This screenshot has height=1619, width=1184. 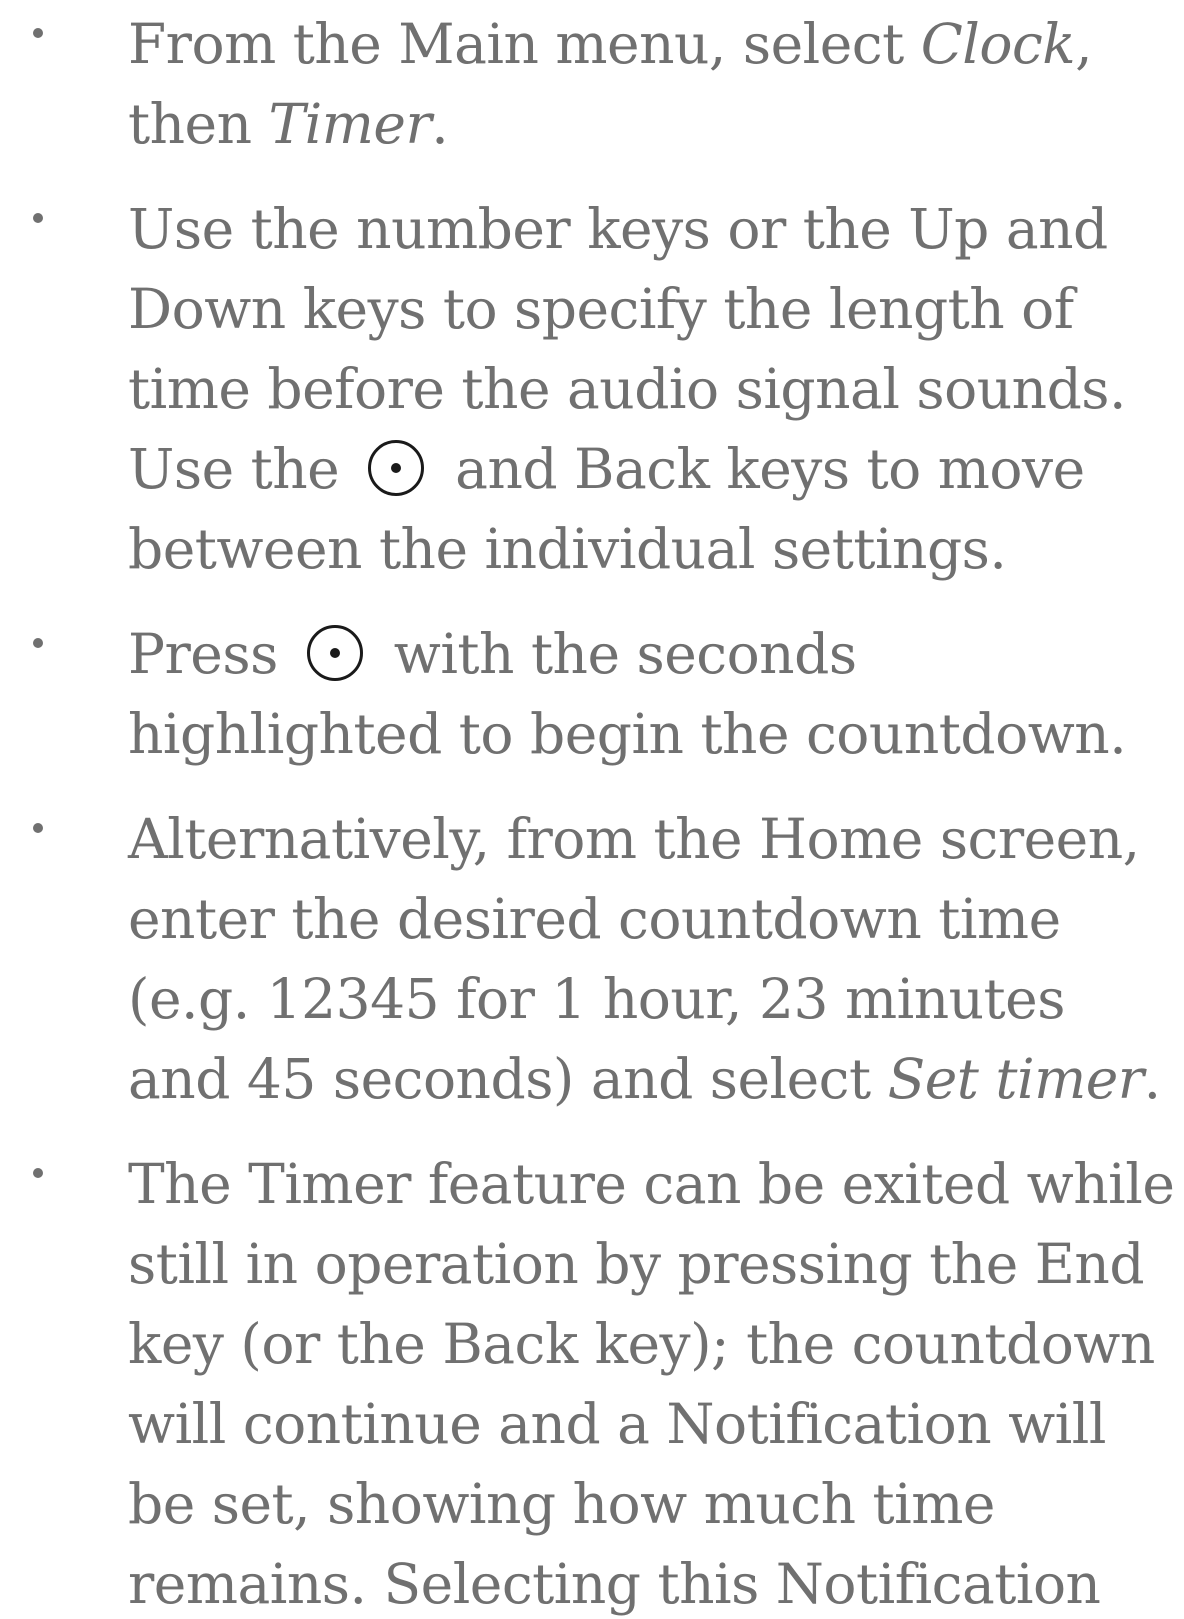 What do you see at coordinates (211, 654) in the screenshot?
I see `step-text: Press` at bounding box center [211, 654].